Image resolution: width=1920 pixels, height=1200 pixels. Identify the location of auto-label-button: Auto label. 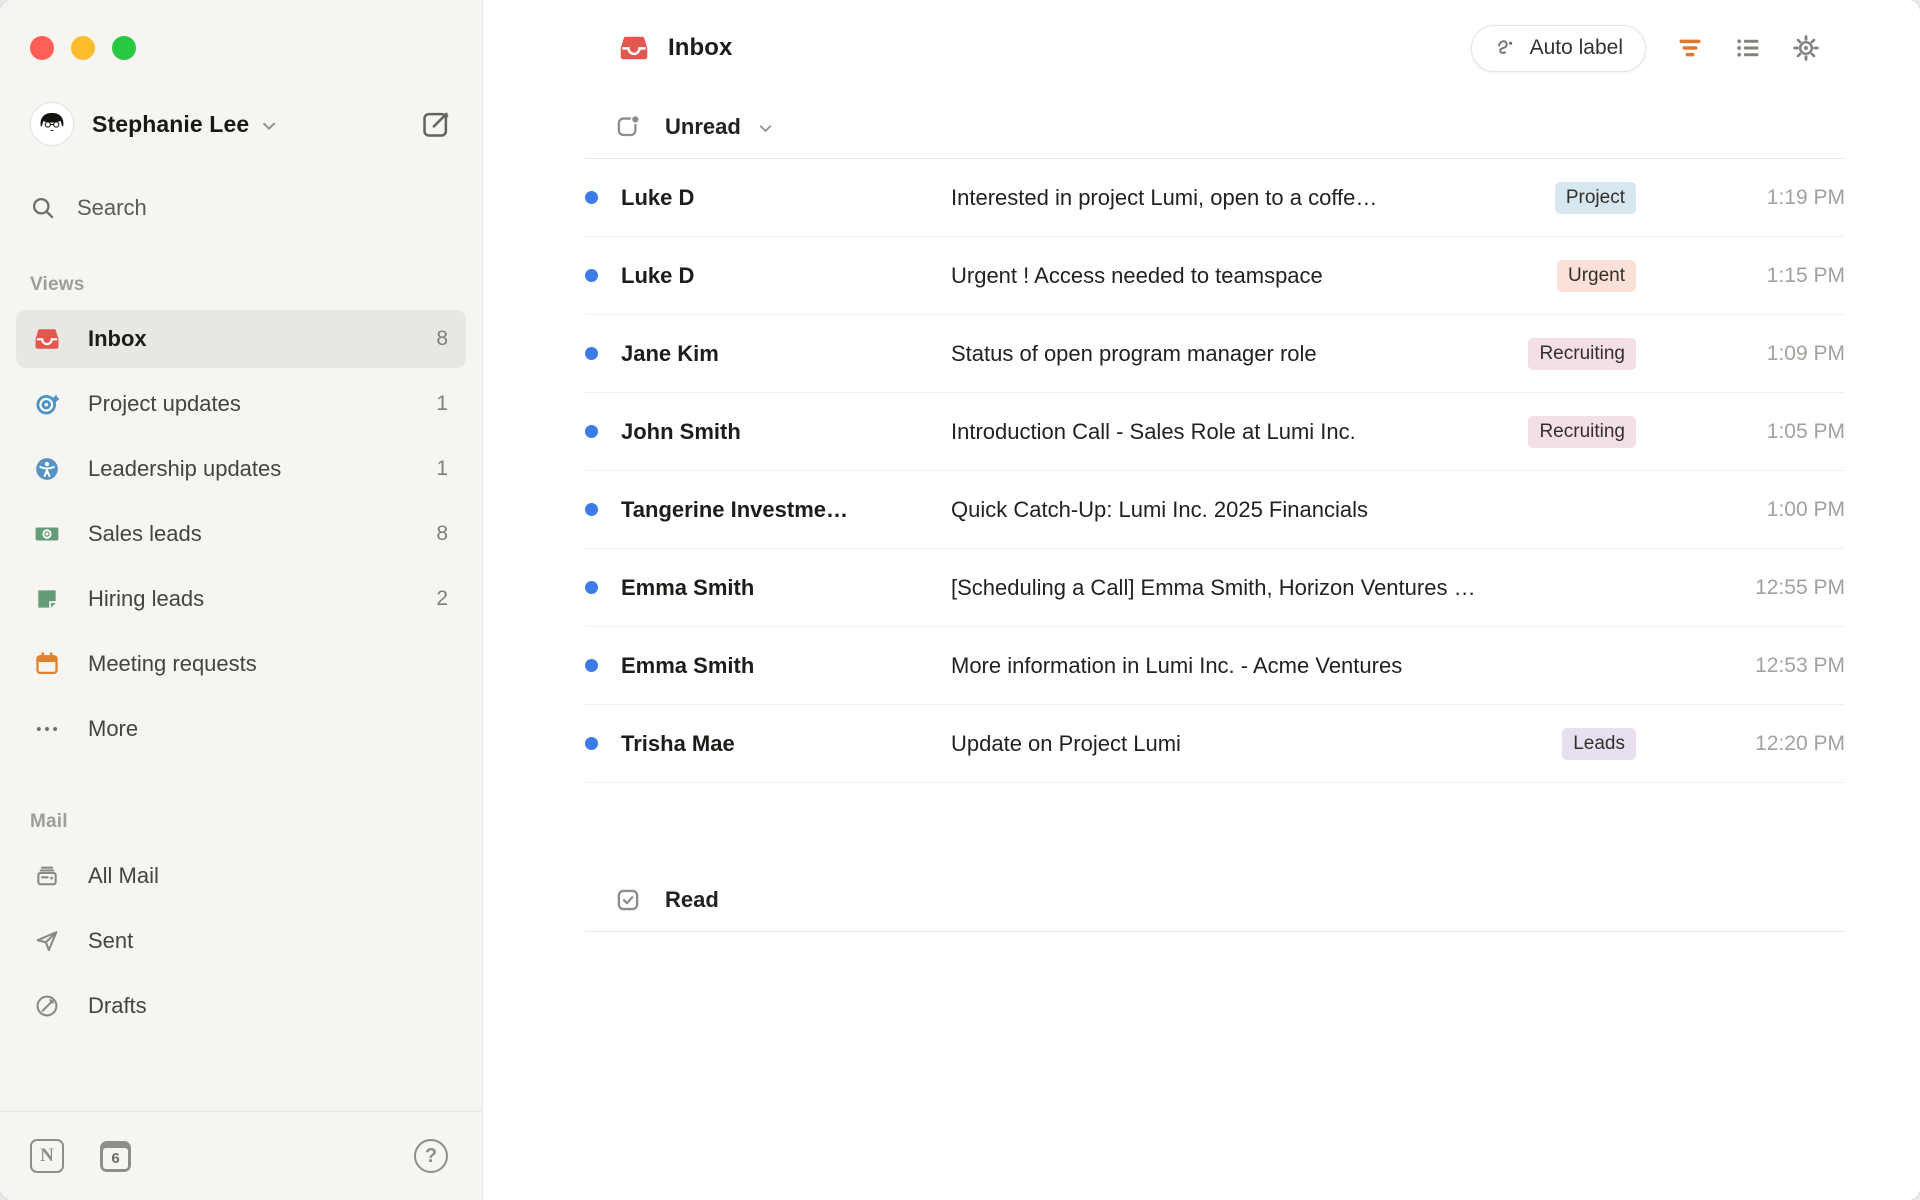
(1558, 48).